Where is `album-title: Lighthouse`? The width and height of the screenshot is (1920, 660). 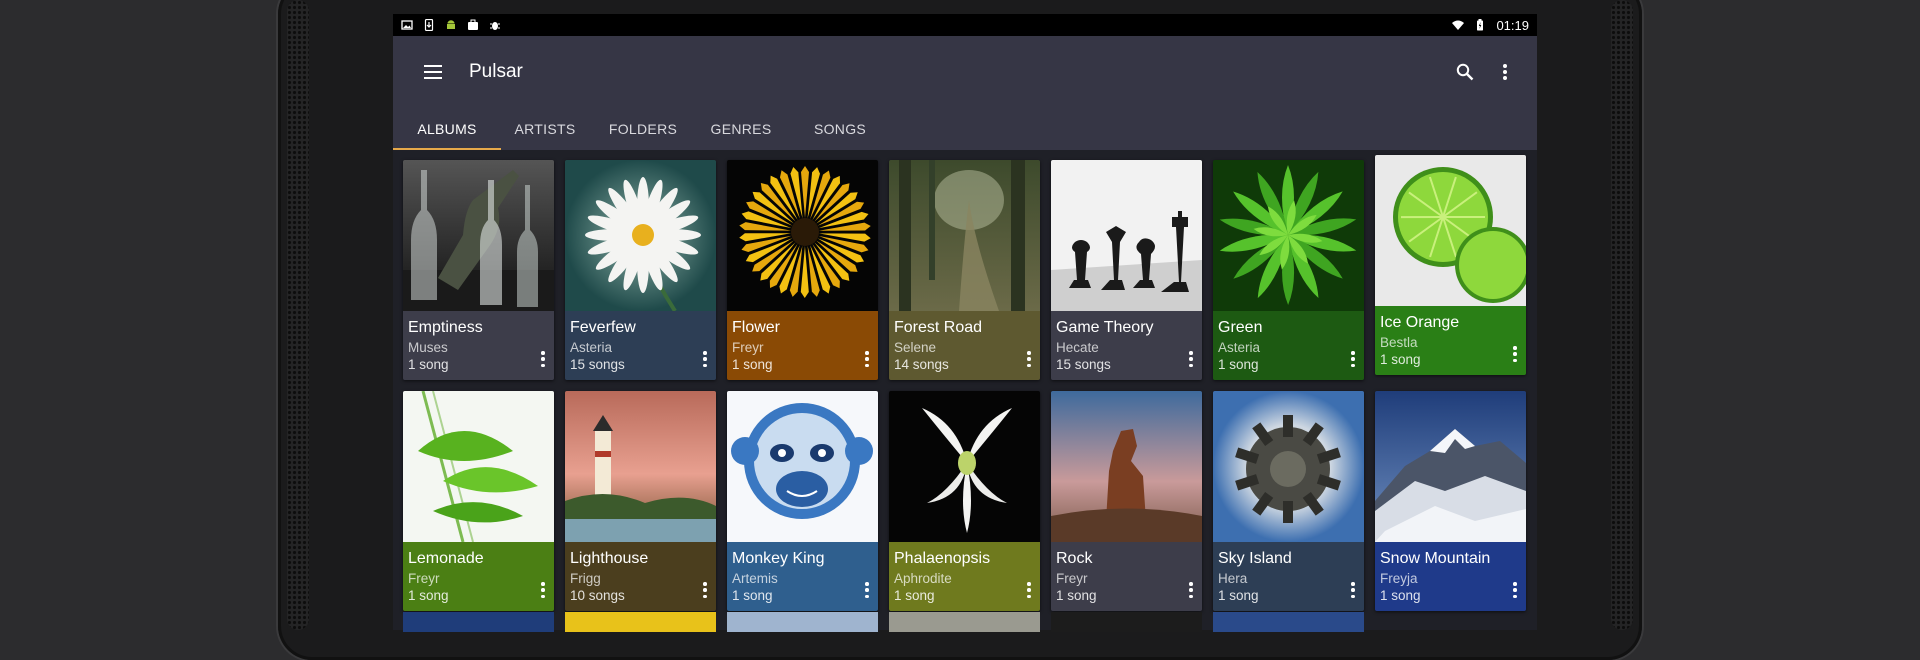
album-title: Lighthouse is located at coordinates (609, 558).